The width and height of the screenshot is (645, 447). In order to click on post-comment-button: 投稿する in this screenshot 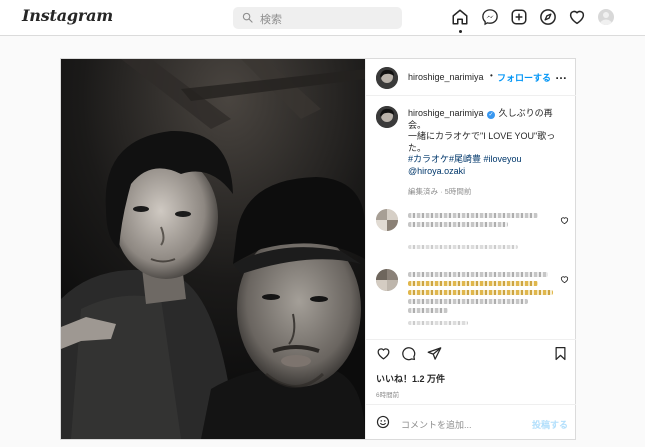, I will do `click(550, 424)`.